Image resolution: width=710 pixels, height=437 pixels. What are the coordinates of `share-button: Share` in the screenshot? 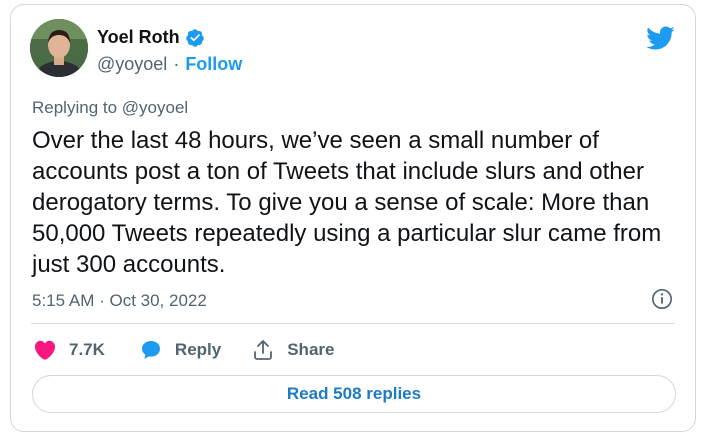 It's located at (292, 350).